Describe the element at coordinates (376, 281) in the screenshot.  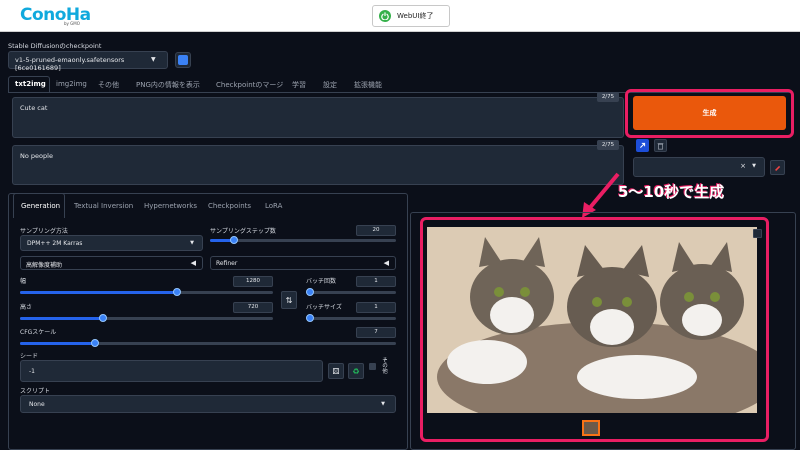
I see `batch-count-input: 1` at that location.